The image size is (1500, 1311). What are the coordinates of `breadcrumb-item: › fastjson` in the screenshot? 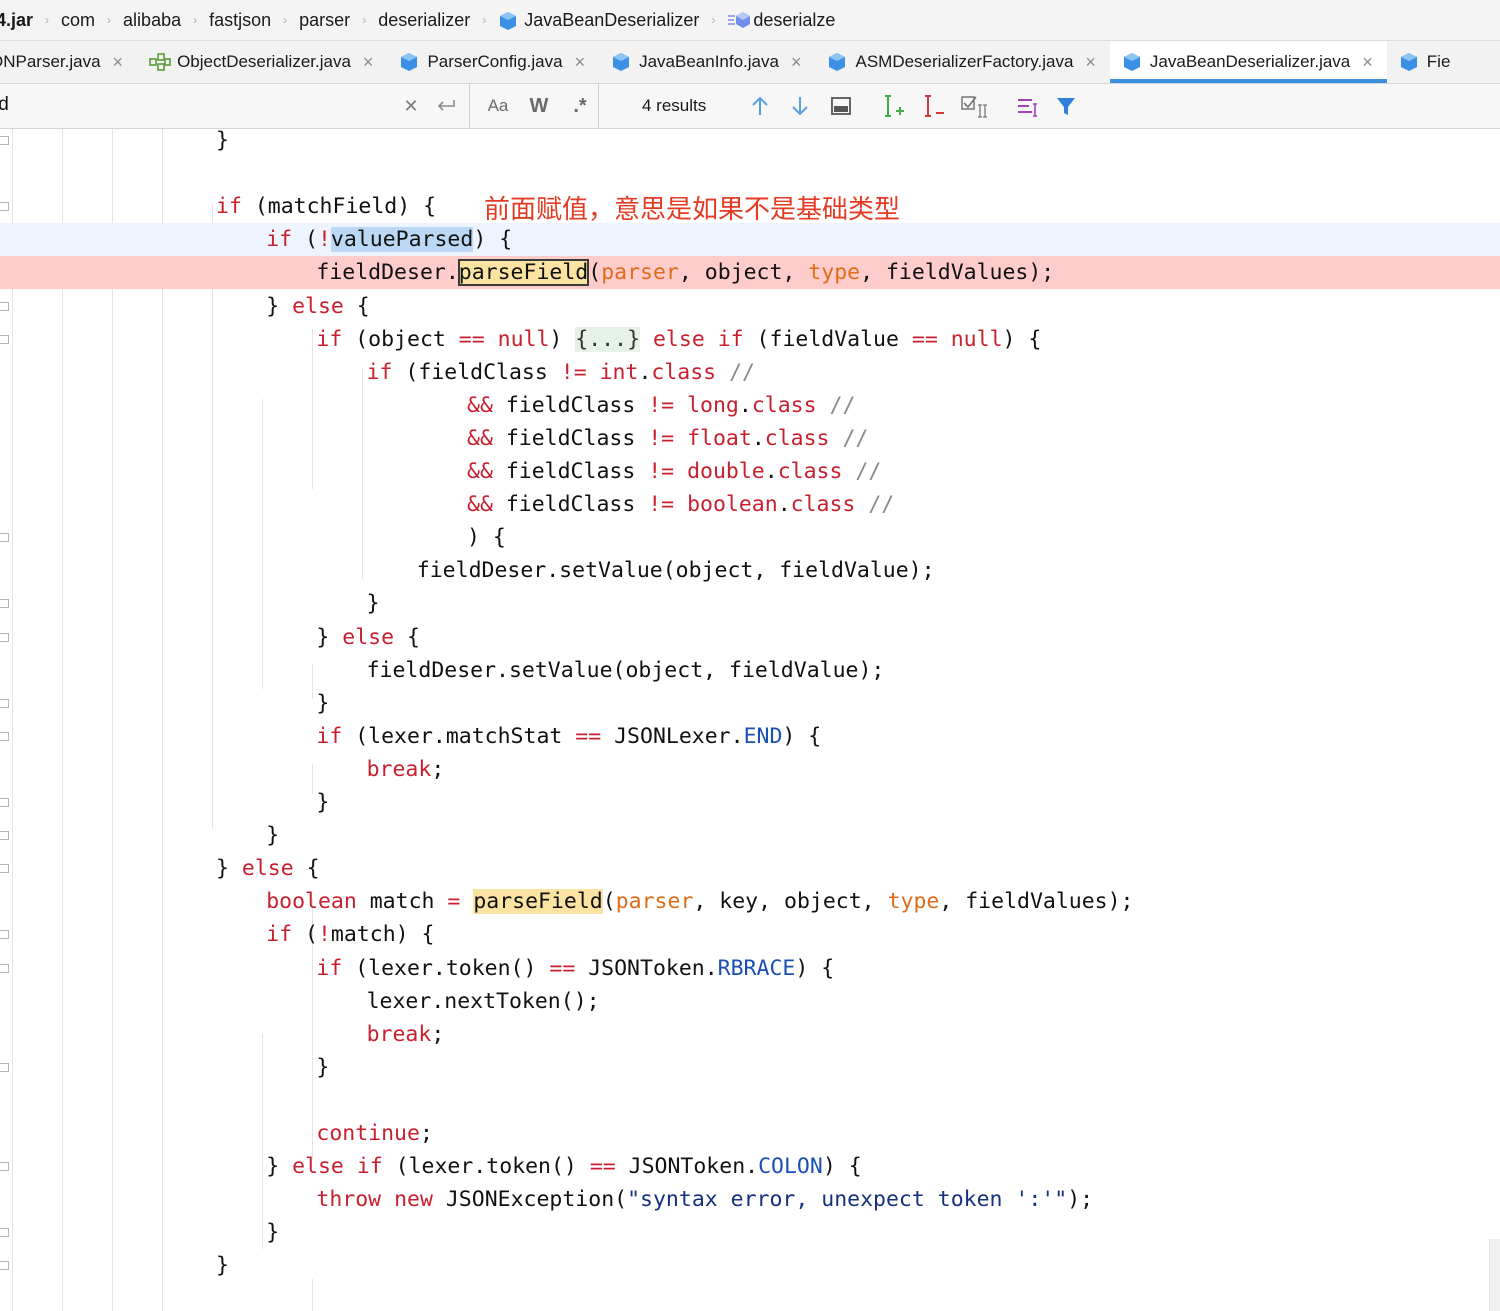 It's located at (226, 20).